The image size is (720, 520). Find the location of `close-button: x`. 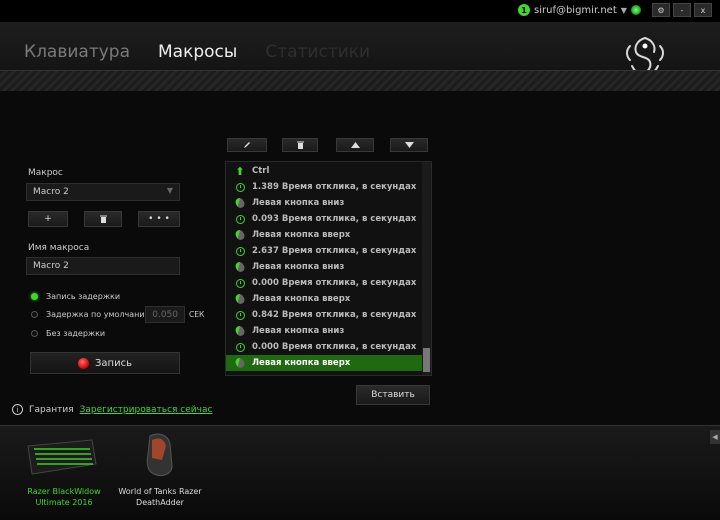

close-button: x is located at coordinates (703, 10).